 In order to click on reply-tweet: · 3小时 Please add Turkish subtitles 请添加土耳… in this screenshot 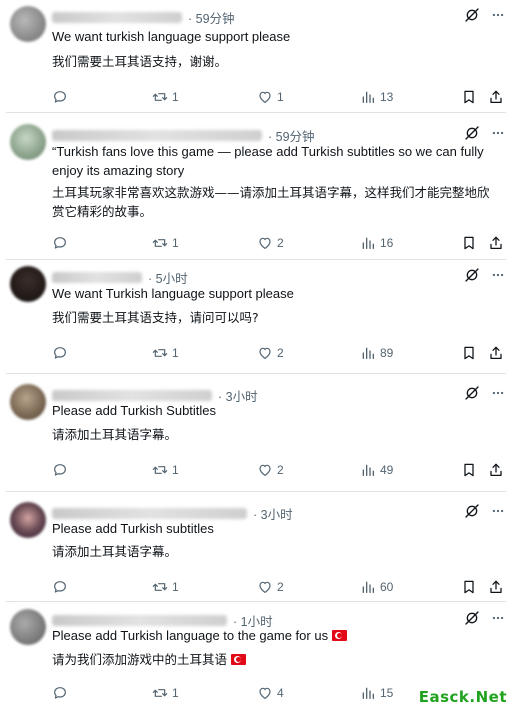, I will do `click(256, 550)`.